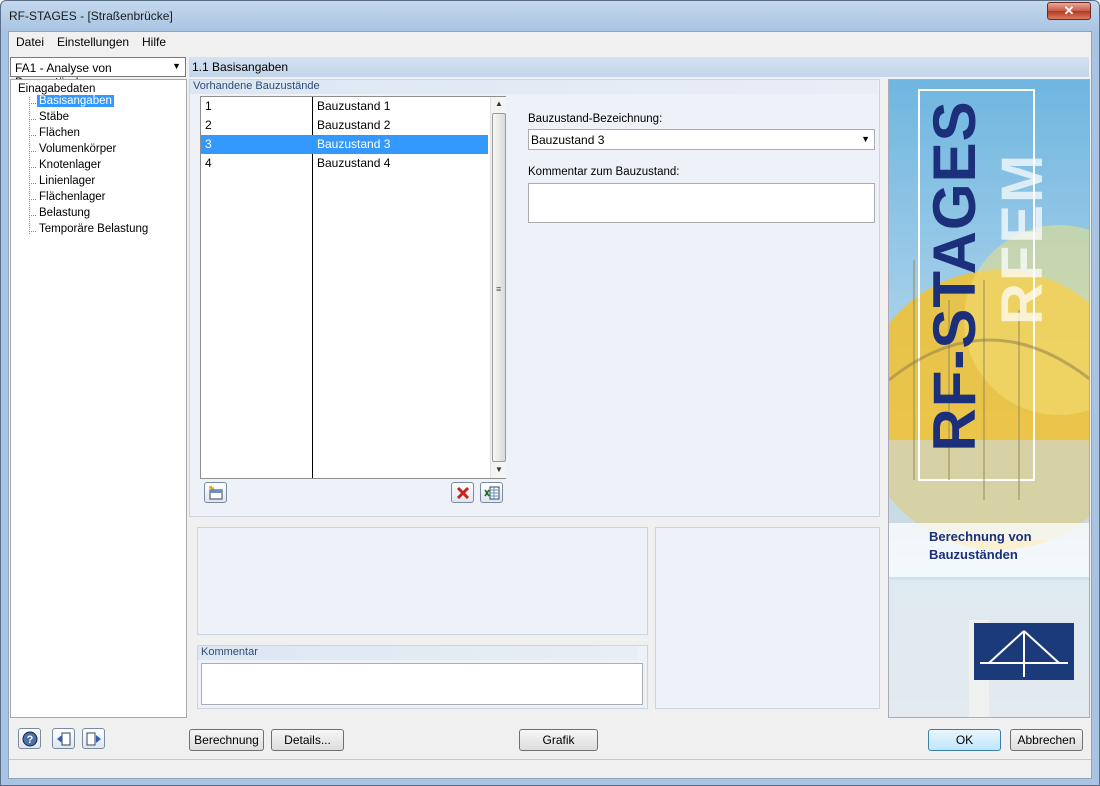 This screenshot has height=786, width=1100. I want to click on stage-number: 3, so click(208, 144).